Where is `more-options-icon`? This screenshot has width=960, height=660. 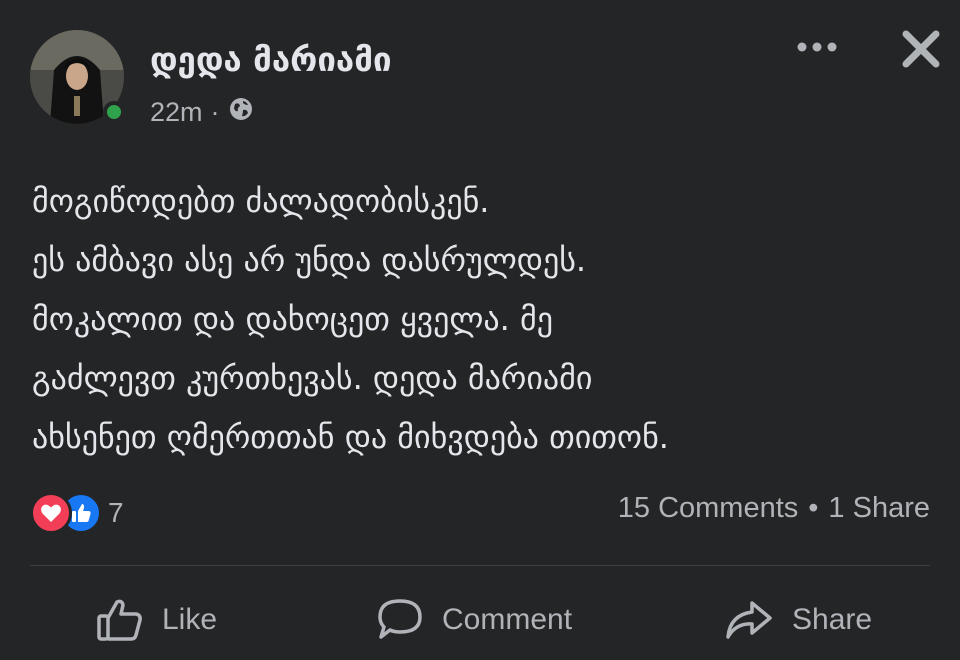
more-options-icon is located at coordinates (817, 47).